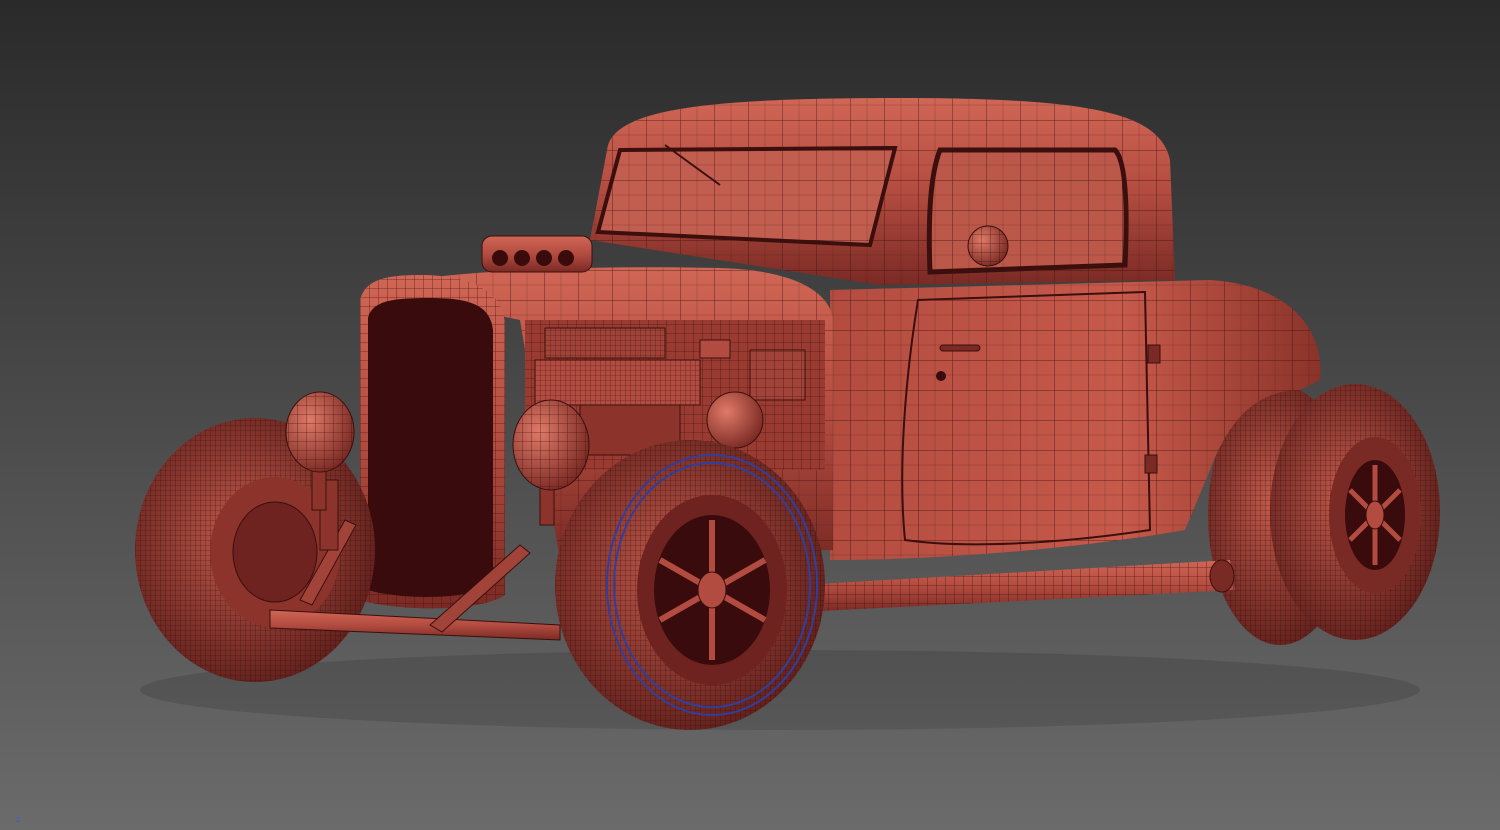  What do you see at coordinates (1027, 211) in the screenshot?
I see `side-window` at bounding box center [1027, 211].